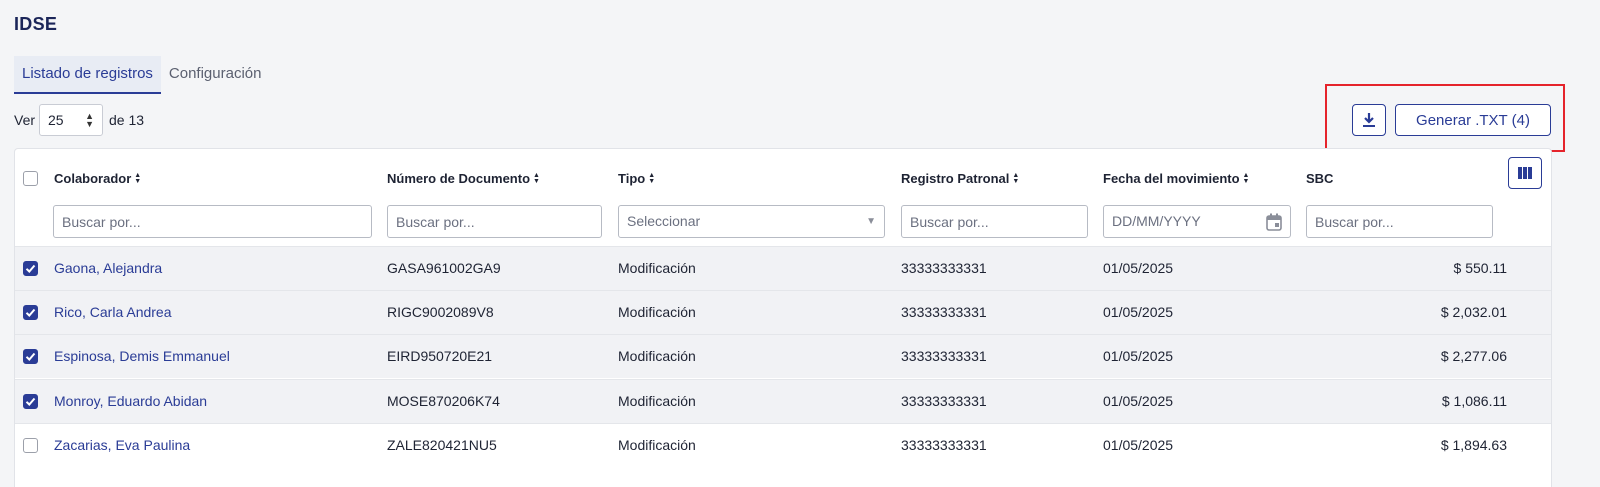  I want to click on column-fecha: Fecha del movimiento ▲ ▼, so click(1176, 178).